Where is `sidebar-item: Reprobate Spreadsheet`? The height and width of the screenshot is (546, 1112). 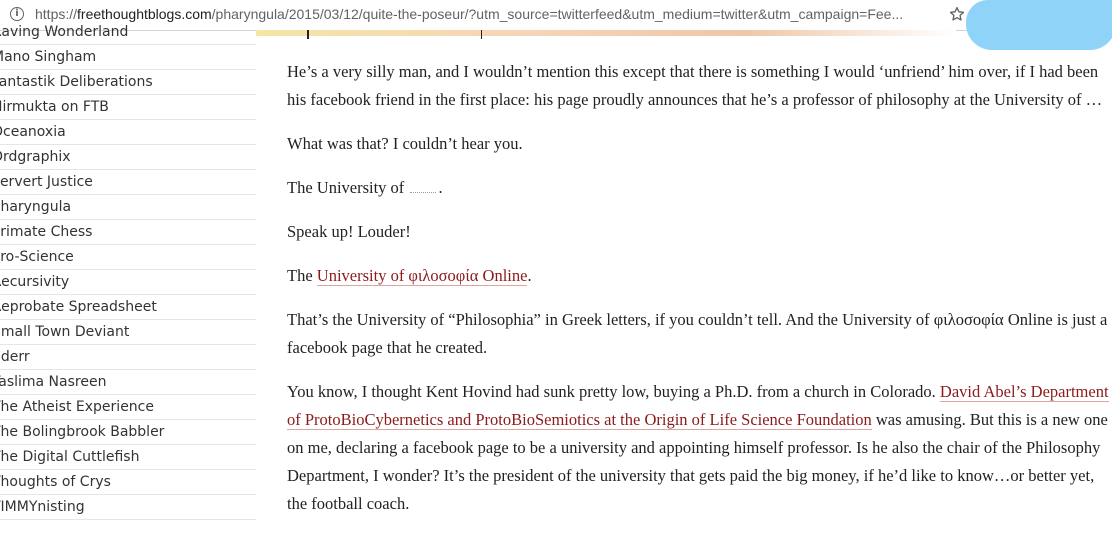
sidebar-item: Reprobate Spreadsheet is located at coordinates (128, 307).